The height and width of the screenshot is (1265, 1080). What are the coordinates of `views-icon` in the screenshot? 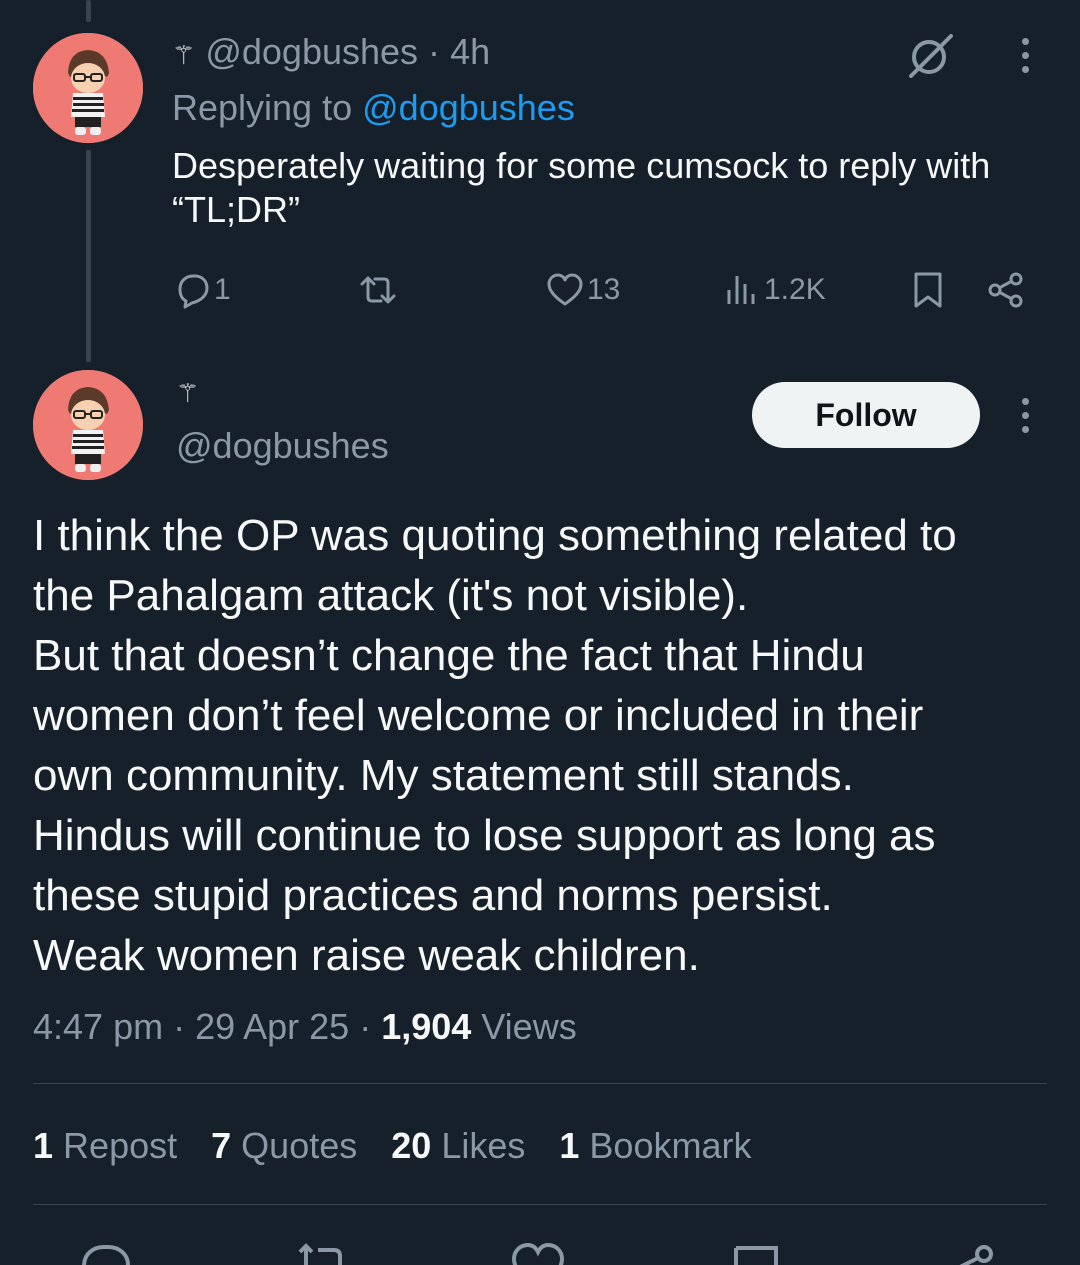 It's located at (741, 290).